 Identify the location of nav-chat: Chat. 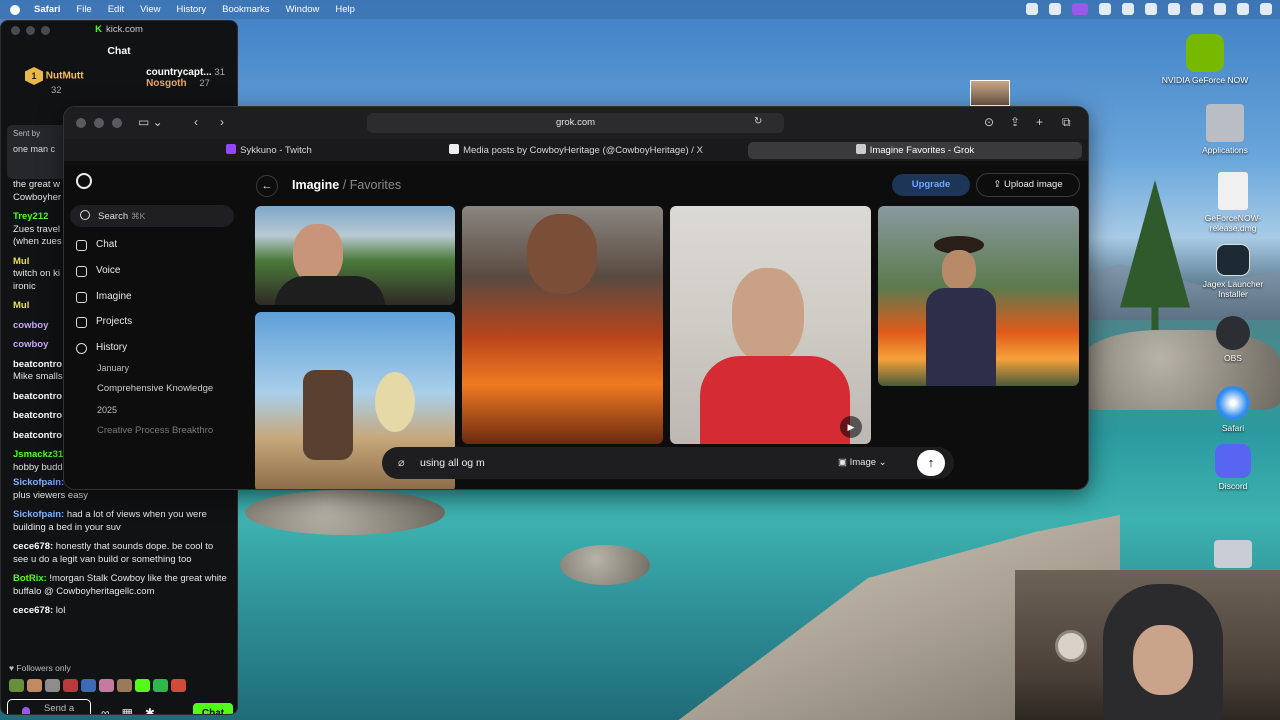
(96, 245).